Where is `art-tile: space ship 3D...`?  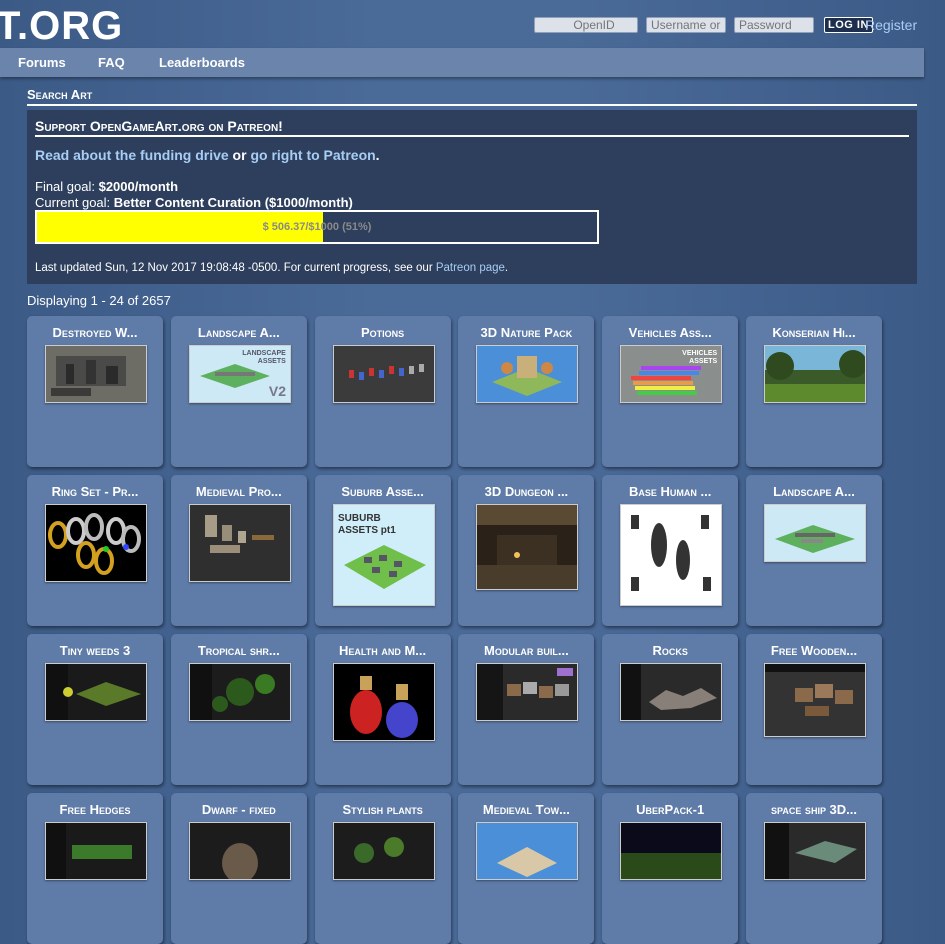
art-tile: space ship 3D... is located at coordinates (814, 868).